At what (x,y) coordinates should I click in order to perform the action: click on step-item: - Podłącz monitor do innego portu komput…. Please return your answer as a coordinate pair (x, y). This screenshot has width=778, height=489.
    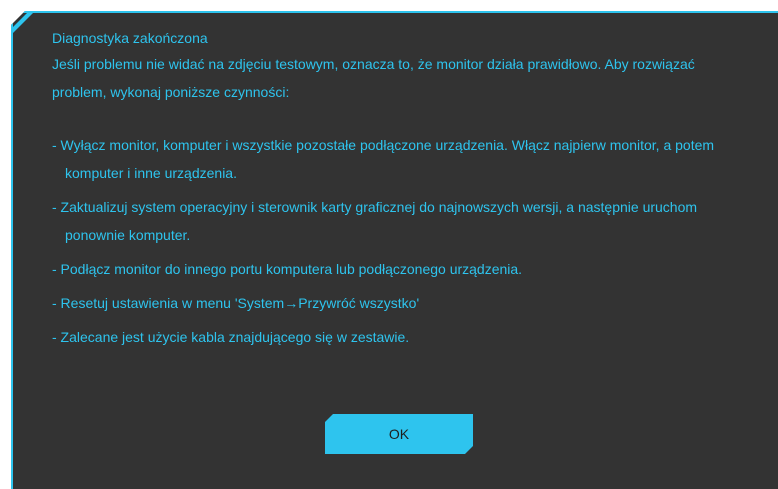
    Looking at the image, I should click on (287, 269).